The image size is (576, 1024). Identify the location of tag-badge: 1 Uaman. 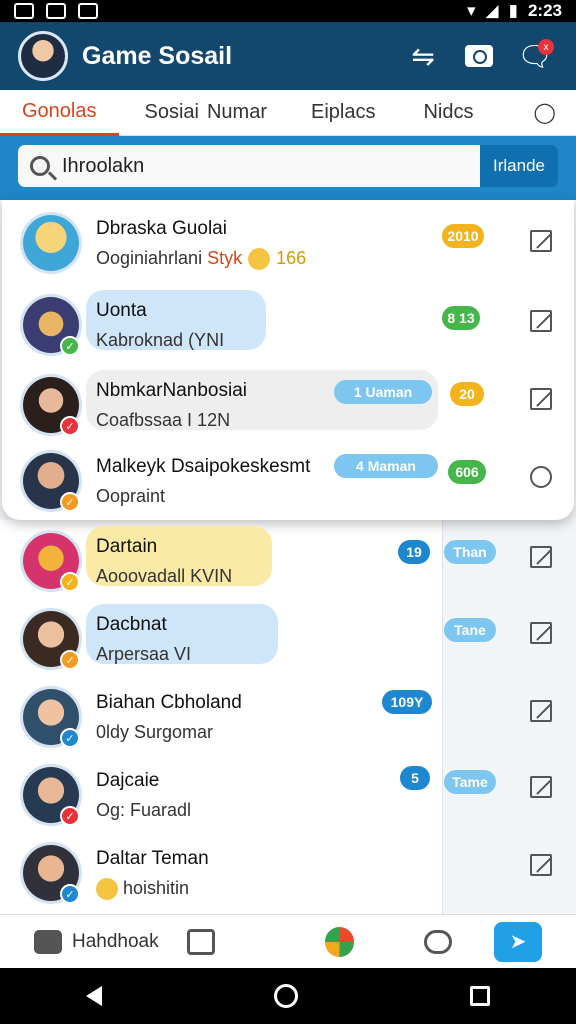
(383, 392).